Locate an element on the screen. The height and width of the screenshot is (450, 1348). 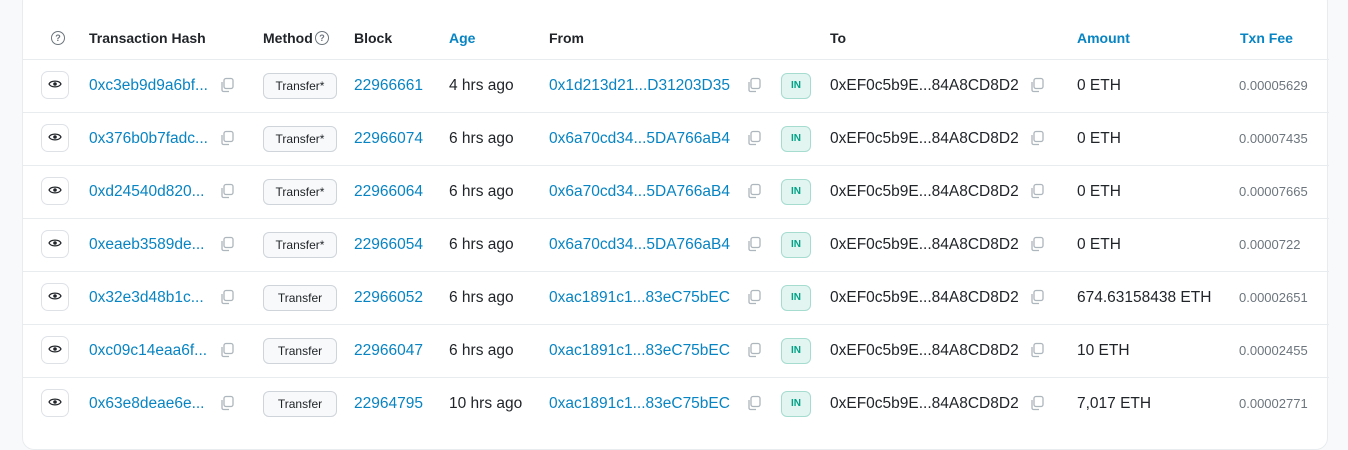
header-amount: Amount is located at coordinates (1103, 38).